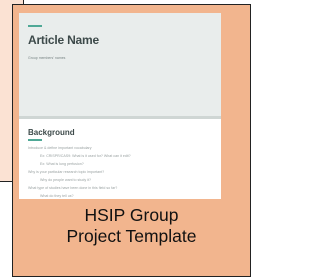  Describe the element at coordinates (35, 26) in the screenshot. I see `title-accent-line` at that location.